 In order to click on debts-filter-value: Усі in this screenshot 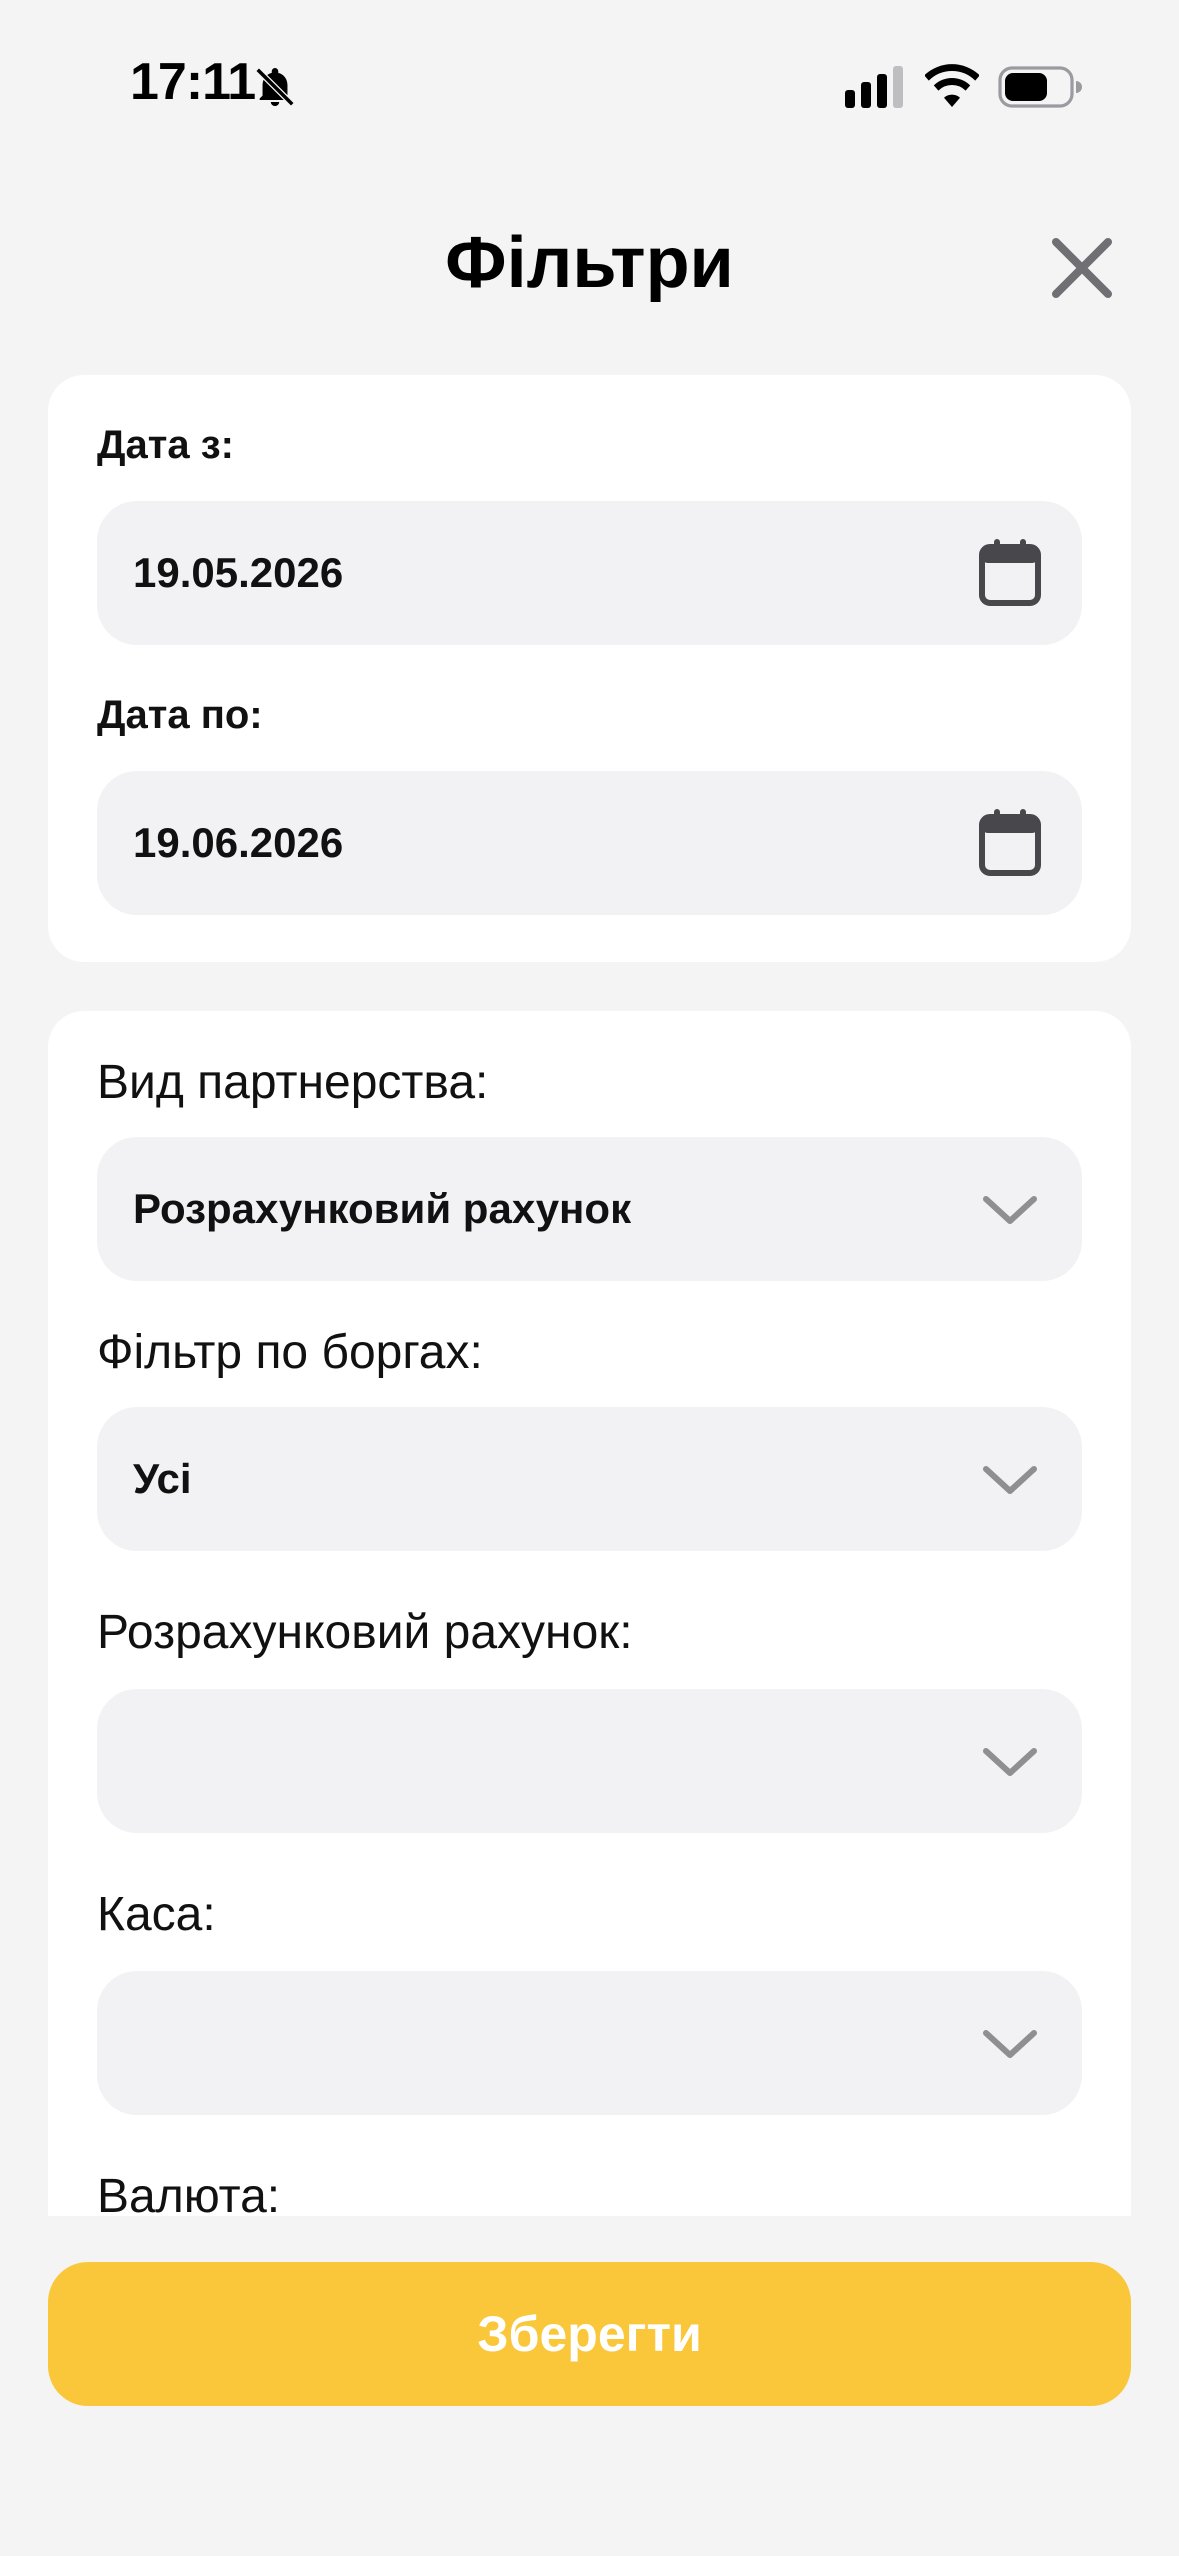, I will do `click(162, 1478)`.